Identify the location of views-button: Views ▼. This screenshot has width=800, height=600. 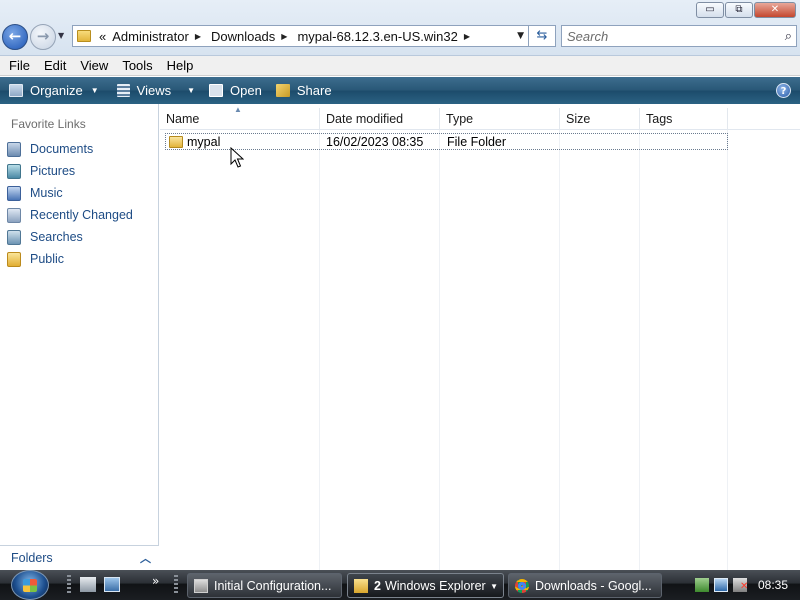
(156, 90).